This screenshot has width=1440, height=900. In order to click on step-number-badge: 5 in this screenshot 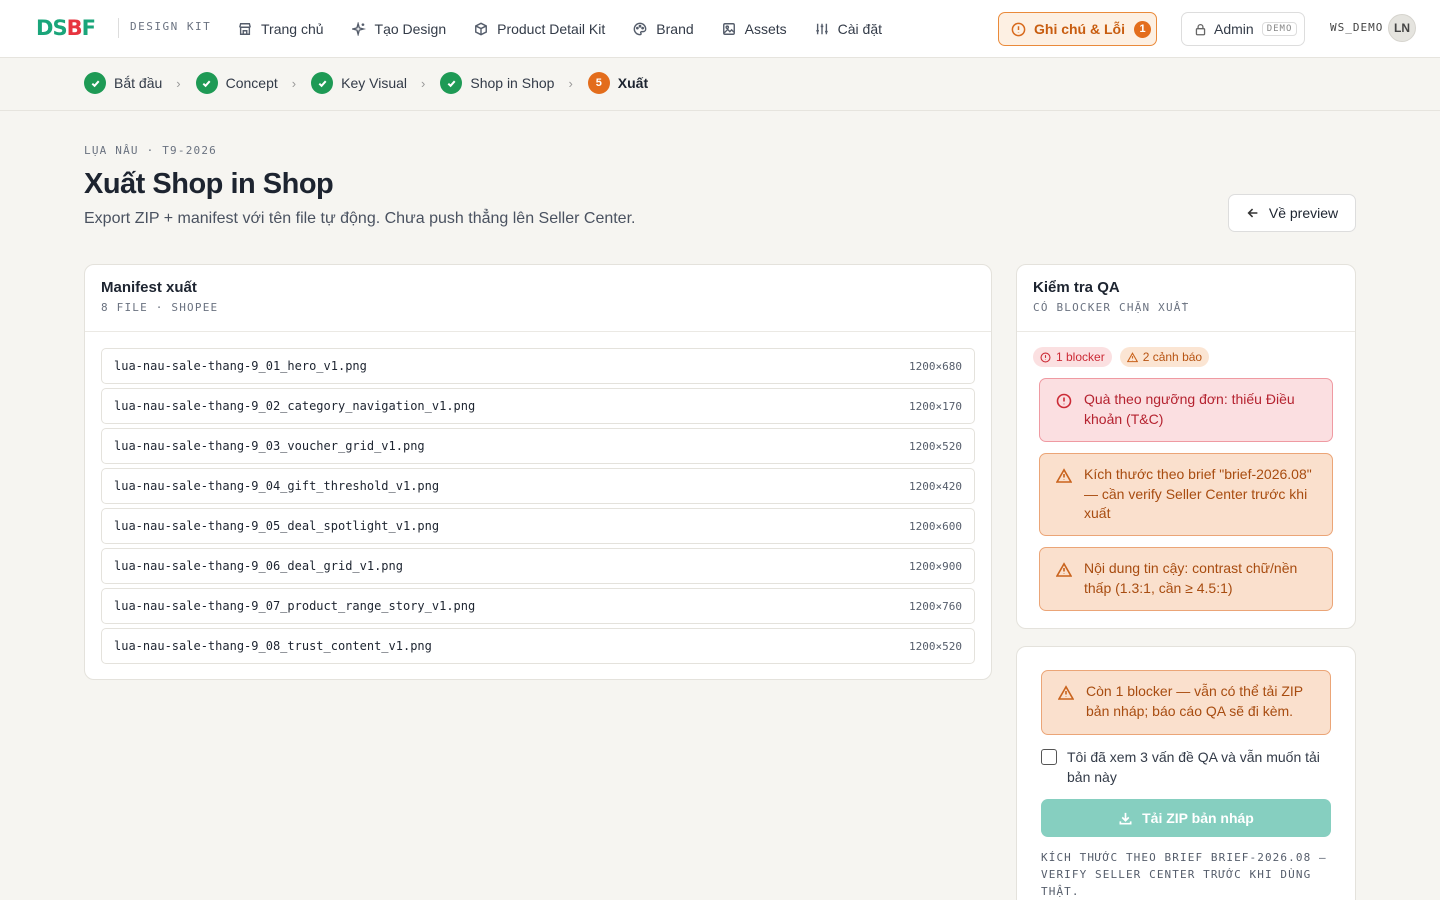, I will do `click(598, 83)`.